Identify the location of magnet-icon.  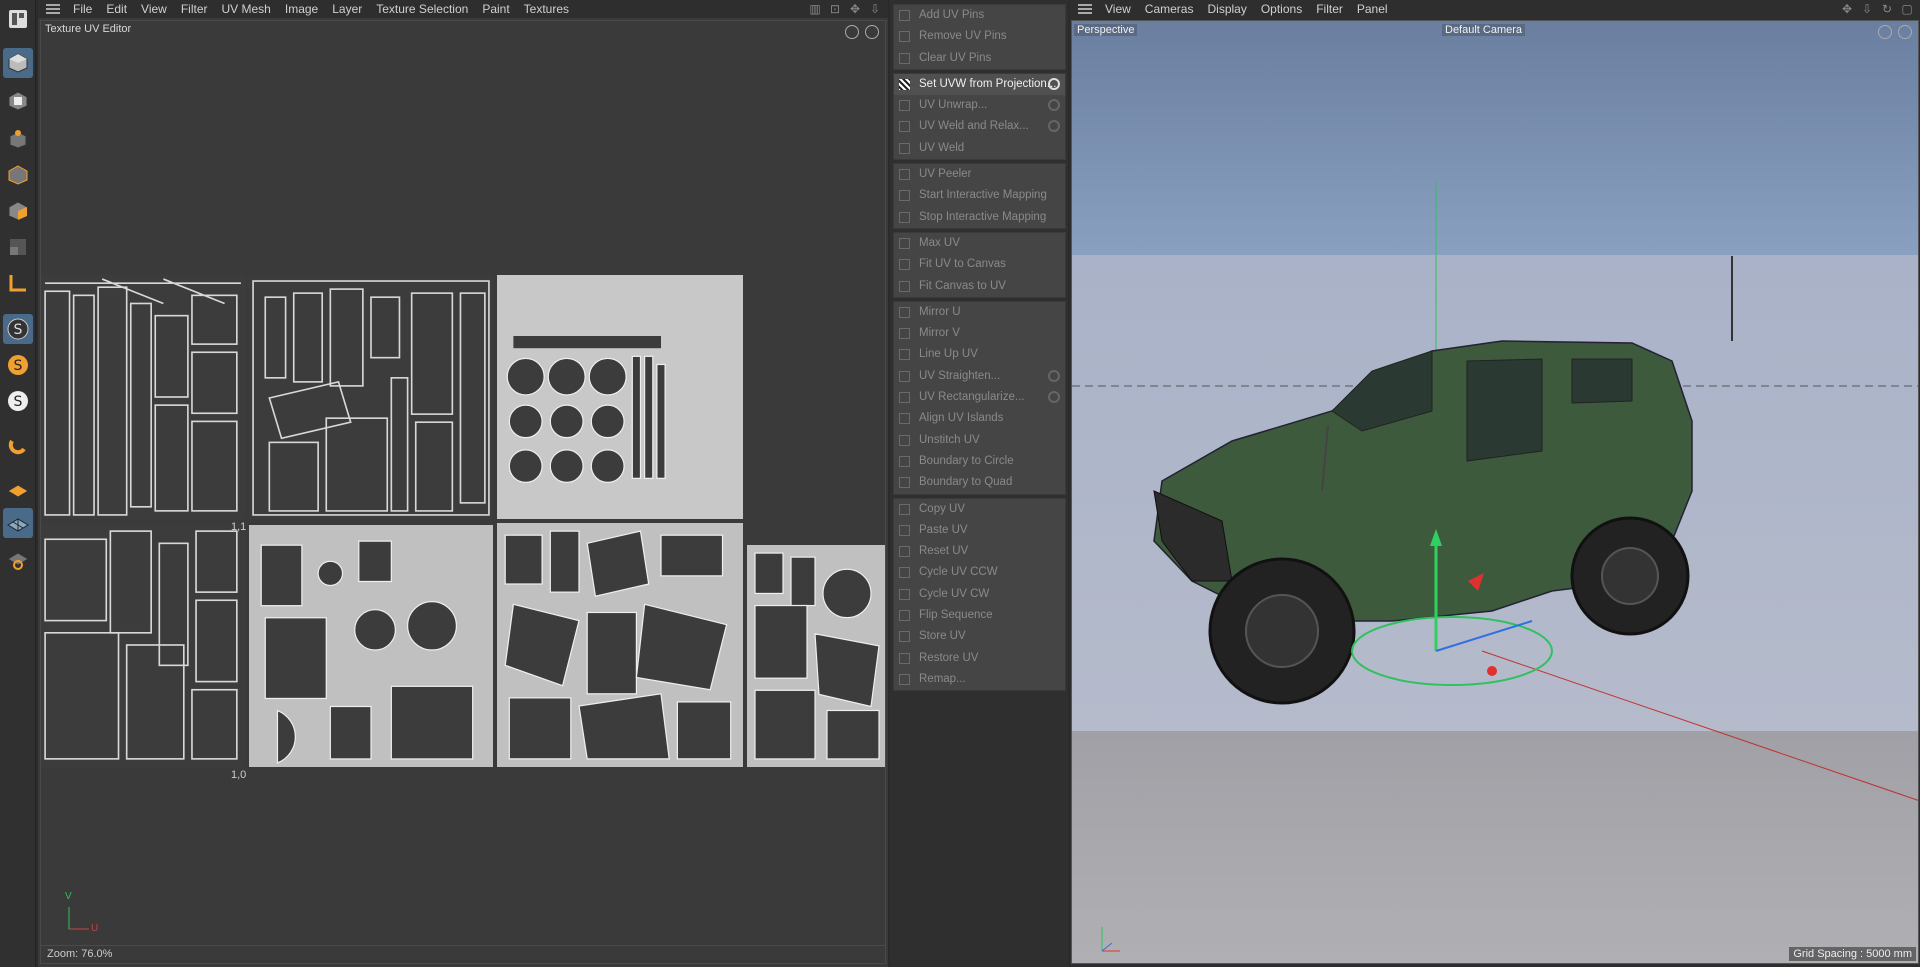
(18, 445).